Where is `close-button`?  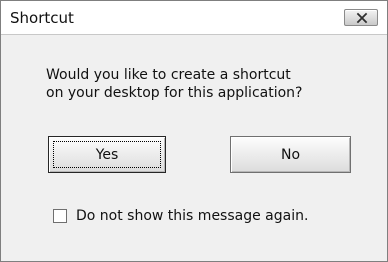
close-button is located at coordinates (361, 17).